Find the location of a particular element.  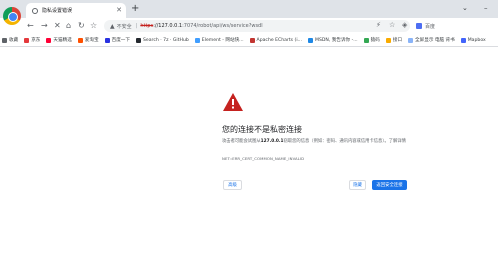

back-button: ← is located at coordinates (30, 26).